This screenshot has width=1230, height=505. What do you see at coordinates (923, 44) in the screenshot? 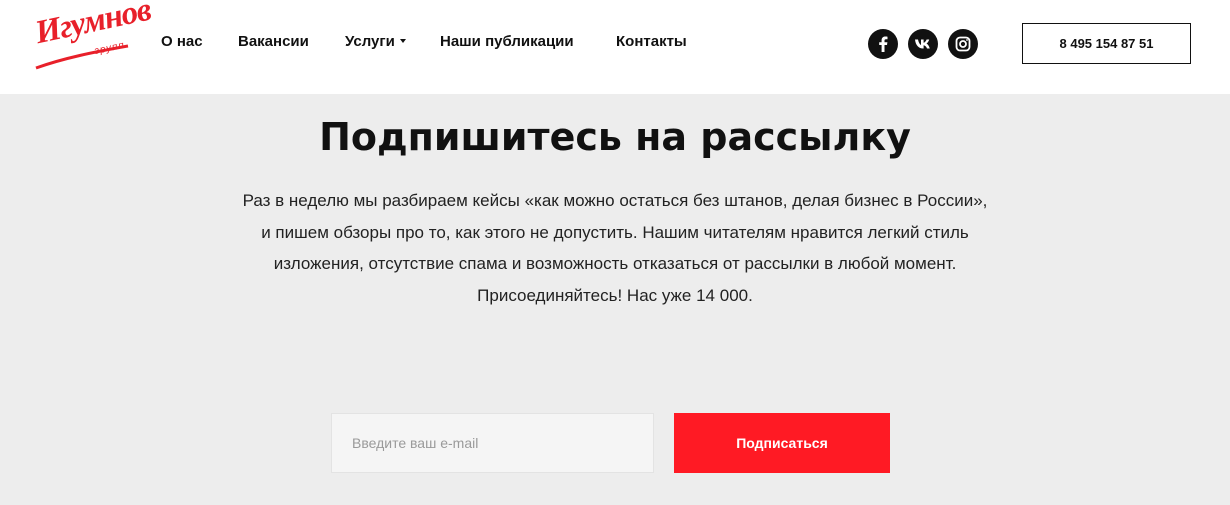
I see `vk-icon` at bounding box center [923, 44].